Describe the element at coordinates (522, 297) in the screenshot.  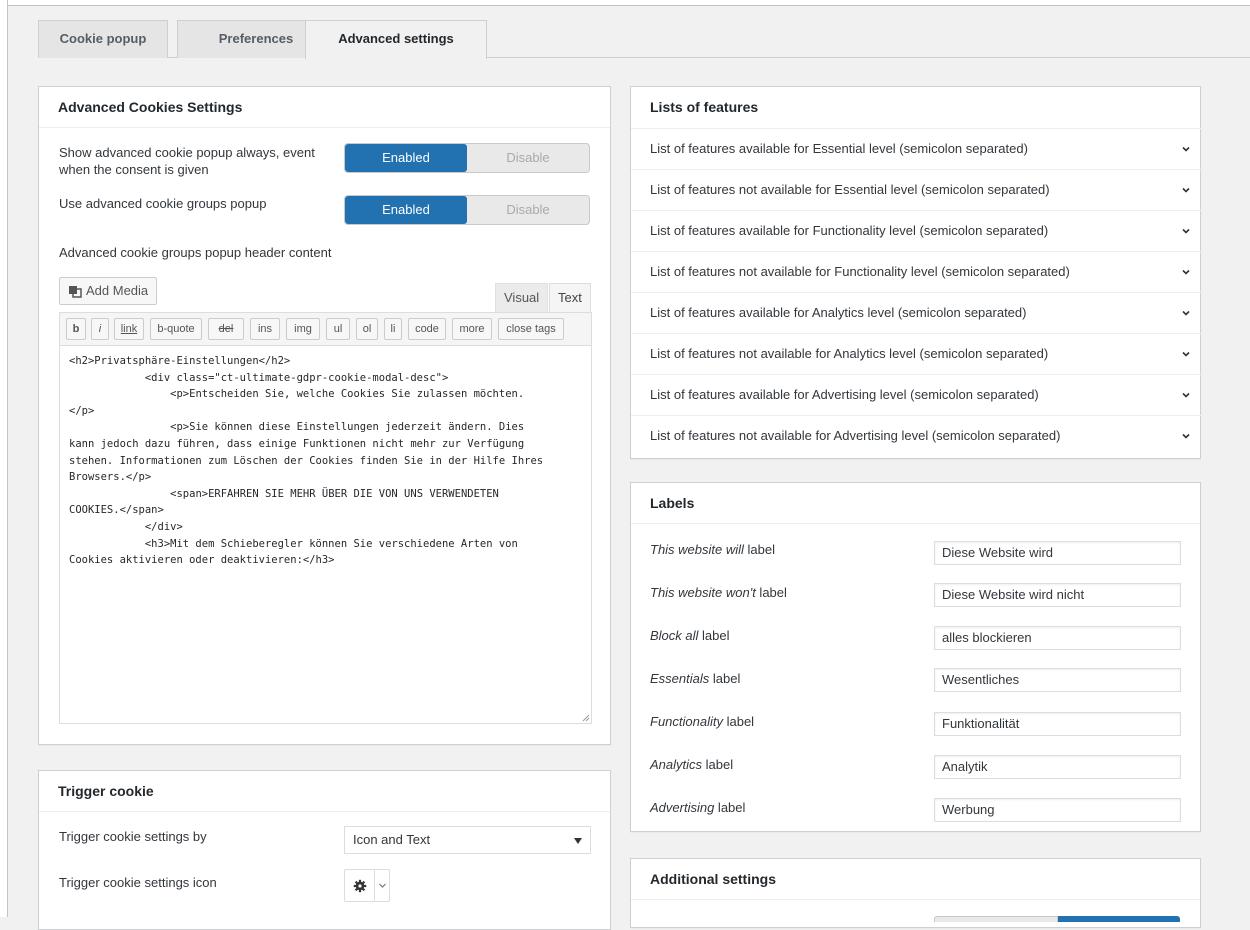
I see `tab-visual: Visual` at that location.